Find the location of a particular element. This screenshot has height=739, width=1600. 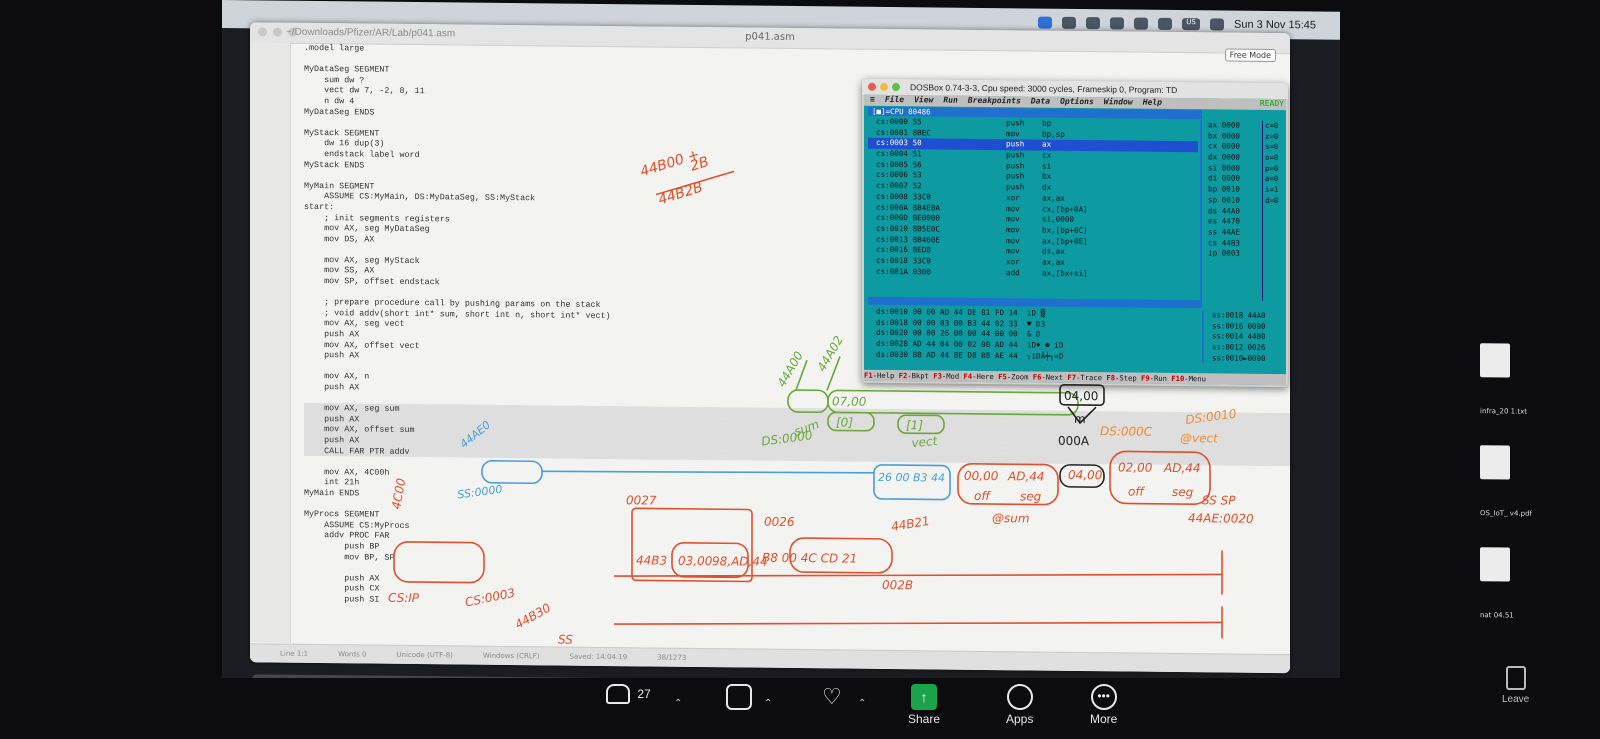

fkey-key: F5 is located at coordinates (1002, 376).